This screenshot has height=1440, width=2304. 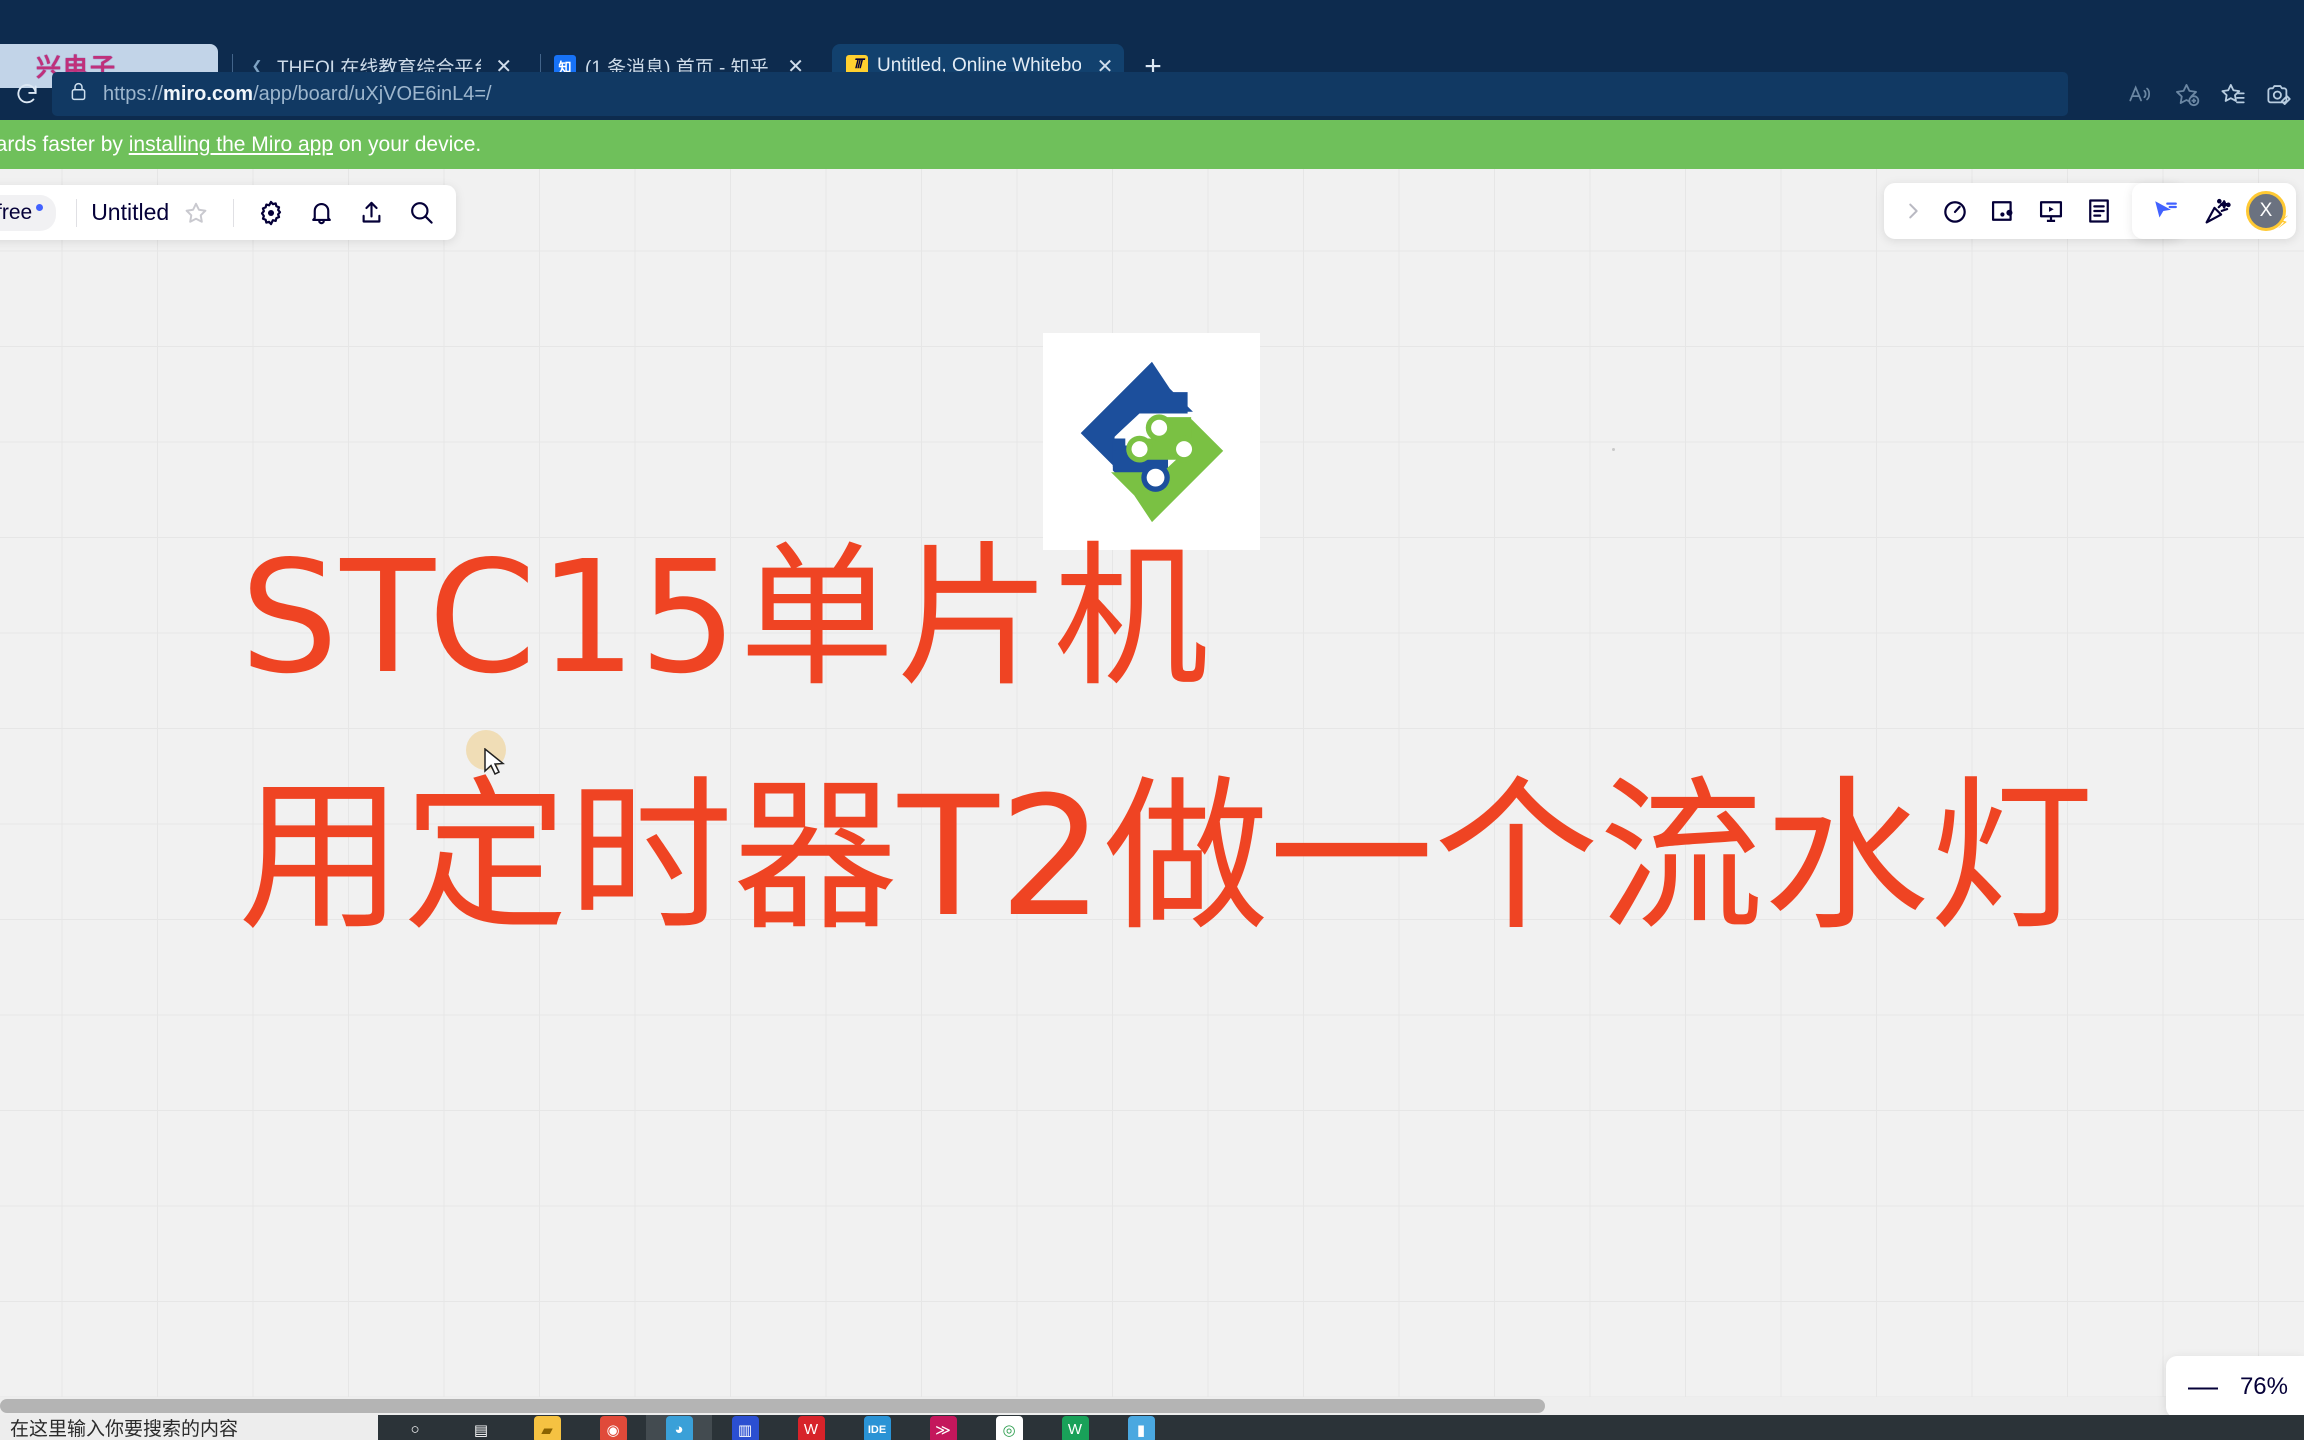 I want to click on expand-chevron-icon, so click(x=1913, y=211).